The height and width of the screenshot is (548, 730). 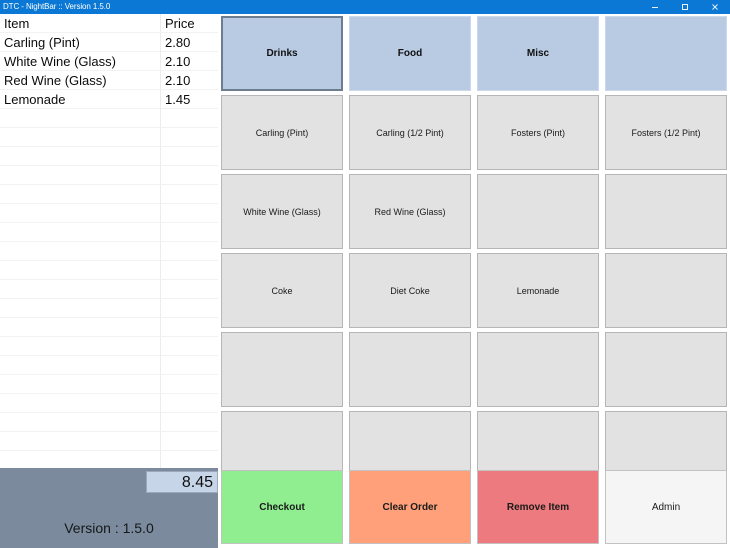 What do you see at coordinates (180, 23) in the screenshot?
I see `order-row-price: Price` at bounding box center [180, 23].